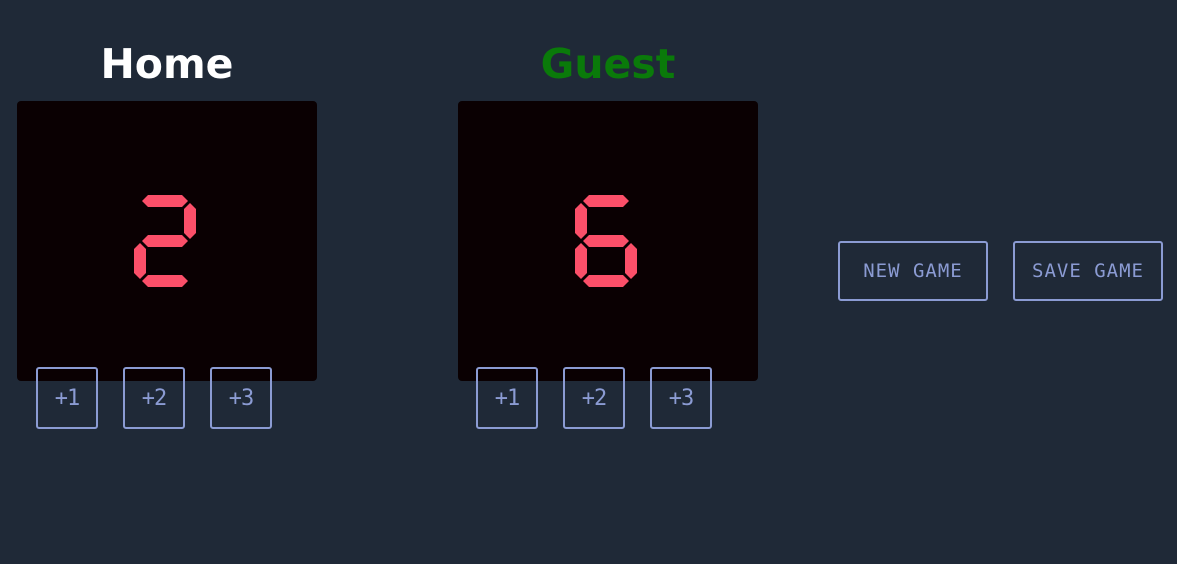  I want to click on home-add-2-button: +2, so click(154, 398).